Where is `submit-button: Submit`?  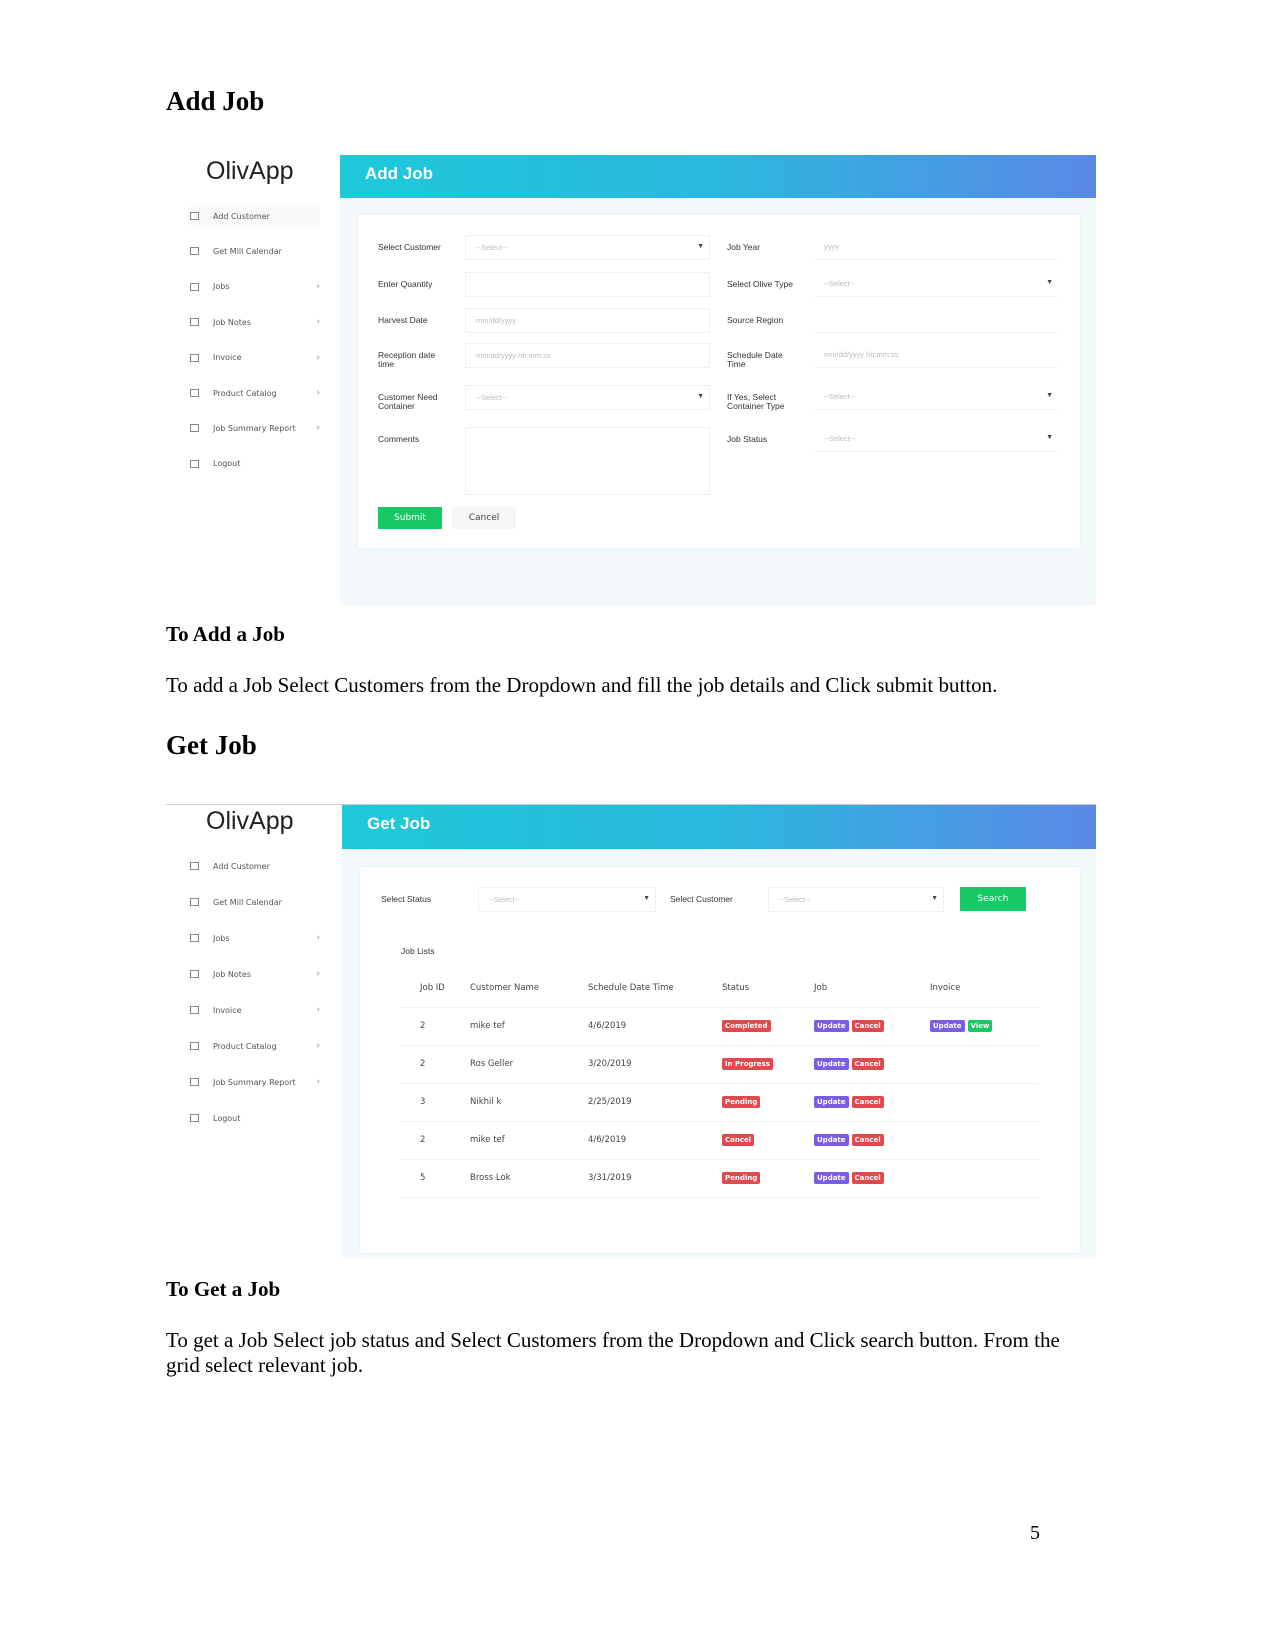
submit-button: Submit is located at coordinates (410, 518).